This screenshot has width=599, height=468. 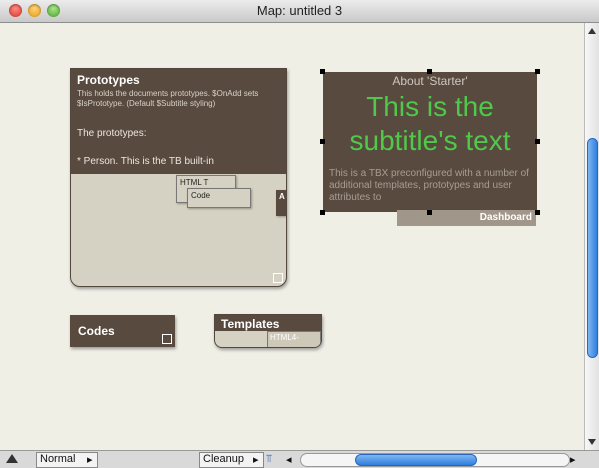 I want to click on status-bar: Normal ▸ Cleanup ▸ ⫪ ◂ ▸, so click(x=299, y=459).